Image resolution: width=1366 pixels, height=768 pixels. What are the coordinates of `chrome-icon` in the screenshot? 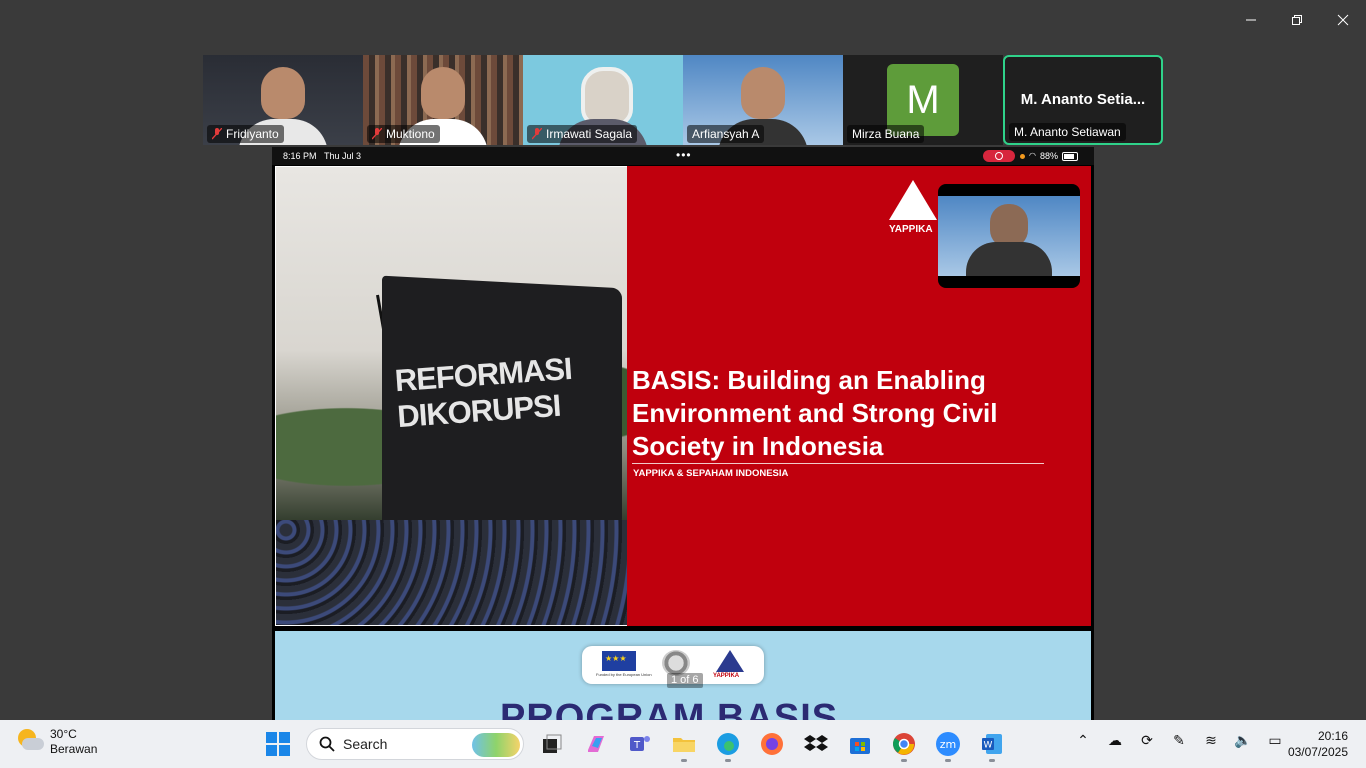 It's located at (904, 744).